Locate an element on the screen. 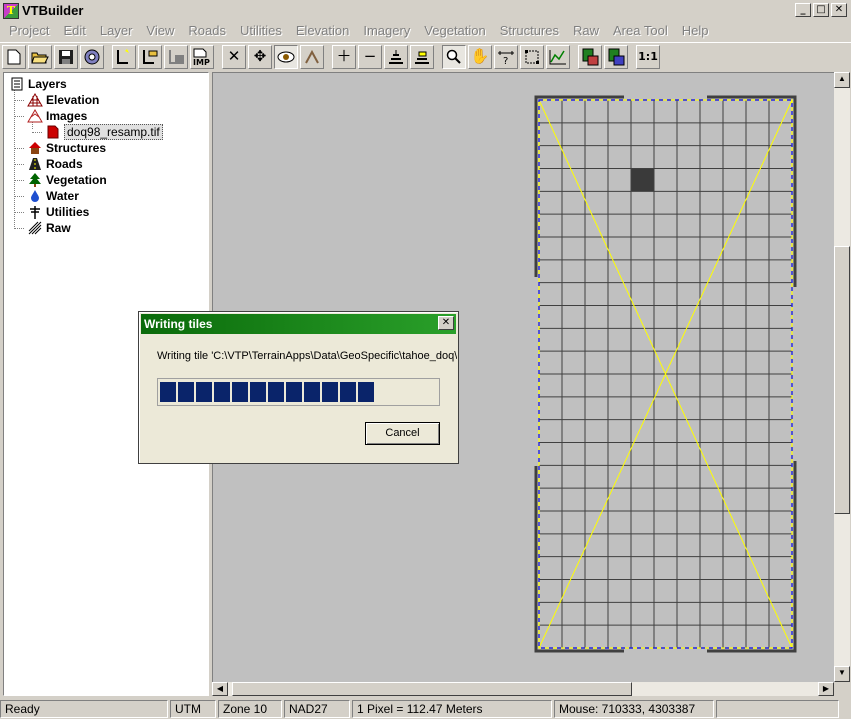  horizontal-scrollbar: ◀ ▶ is located at coordinates (523, 689).